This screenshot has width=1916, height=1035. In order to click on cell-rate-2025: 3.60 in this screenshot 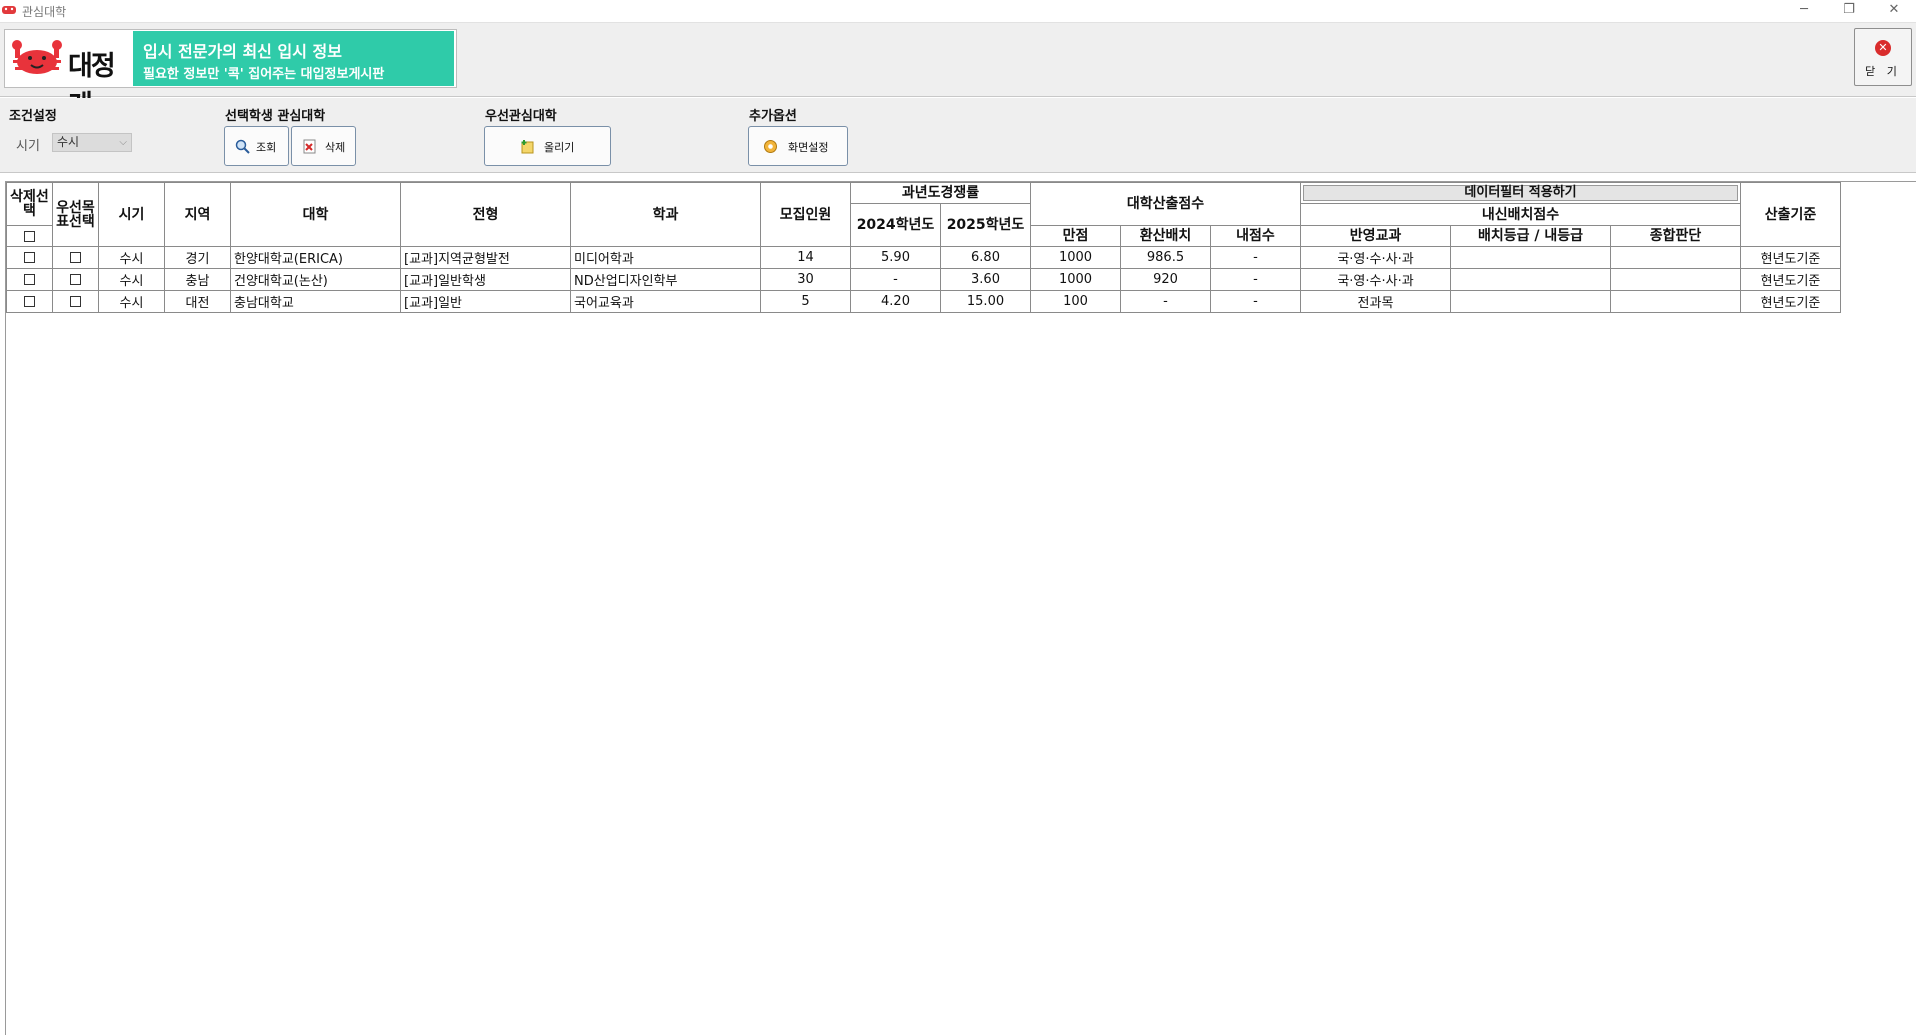, I will do `click(985, 279)`.